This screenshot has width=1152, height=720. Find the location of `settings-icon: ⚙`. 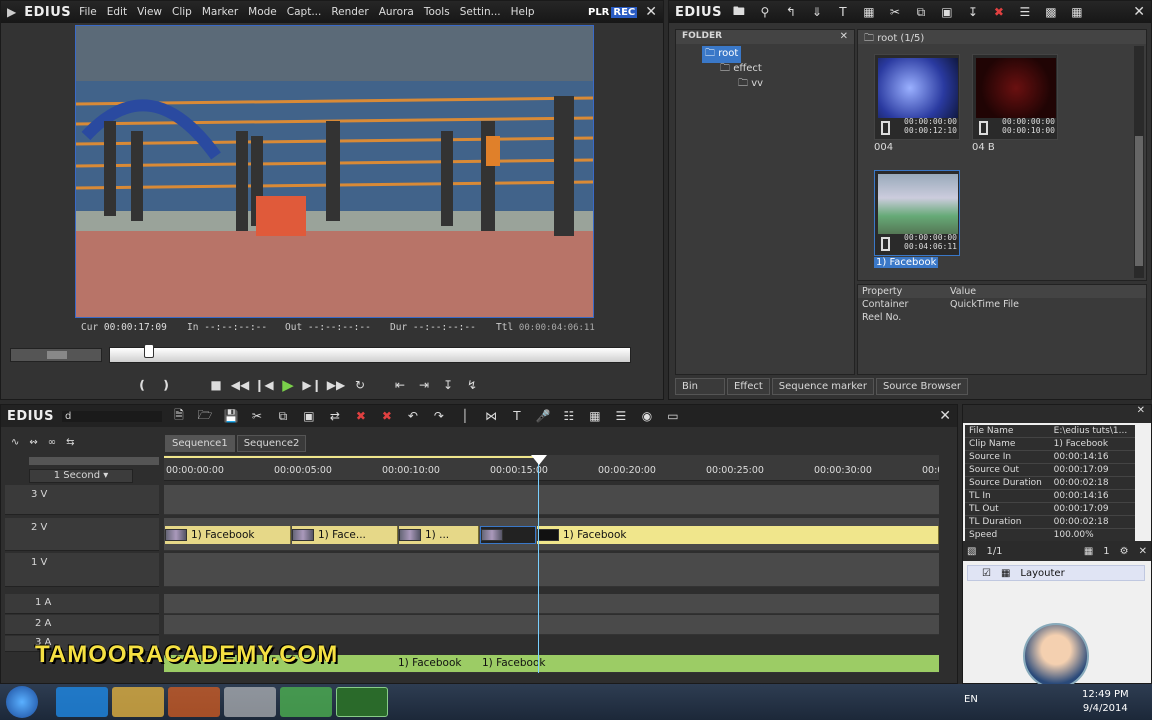

settings-icon: ⚙ is located at coordinates (1124, 551).